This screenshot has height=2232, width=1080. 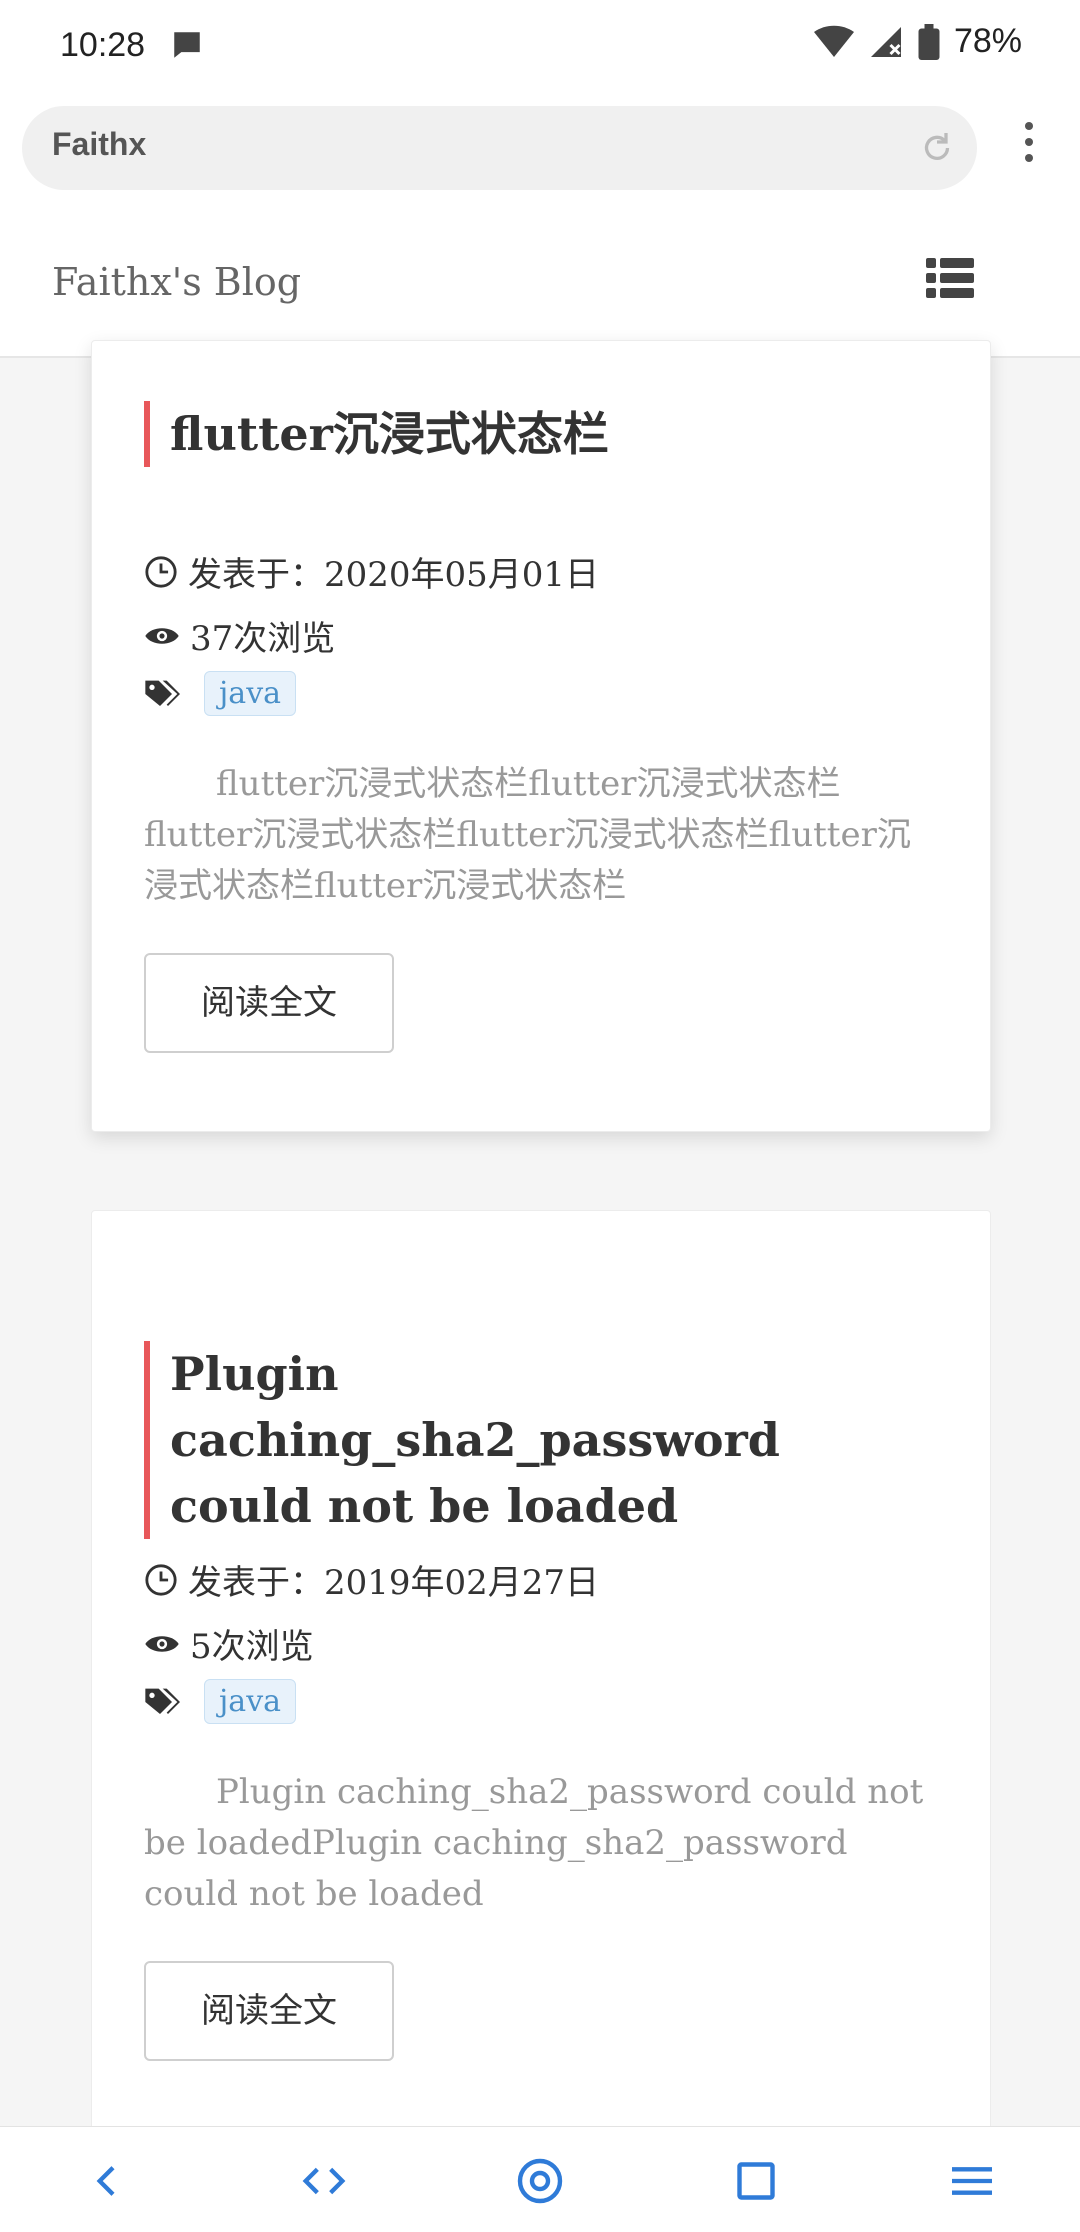 I want to click on list-menu-icon, so click(x=950, y=278).